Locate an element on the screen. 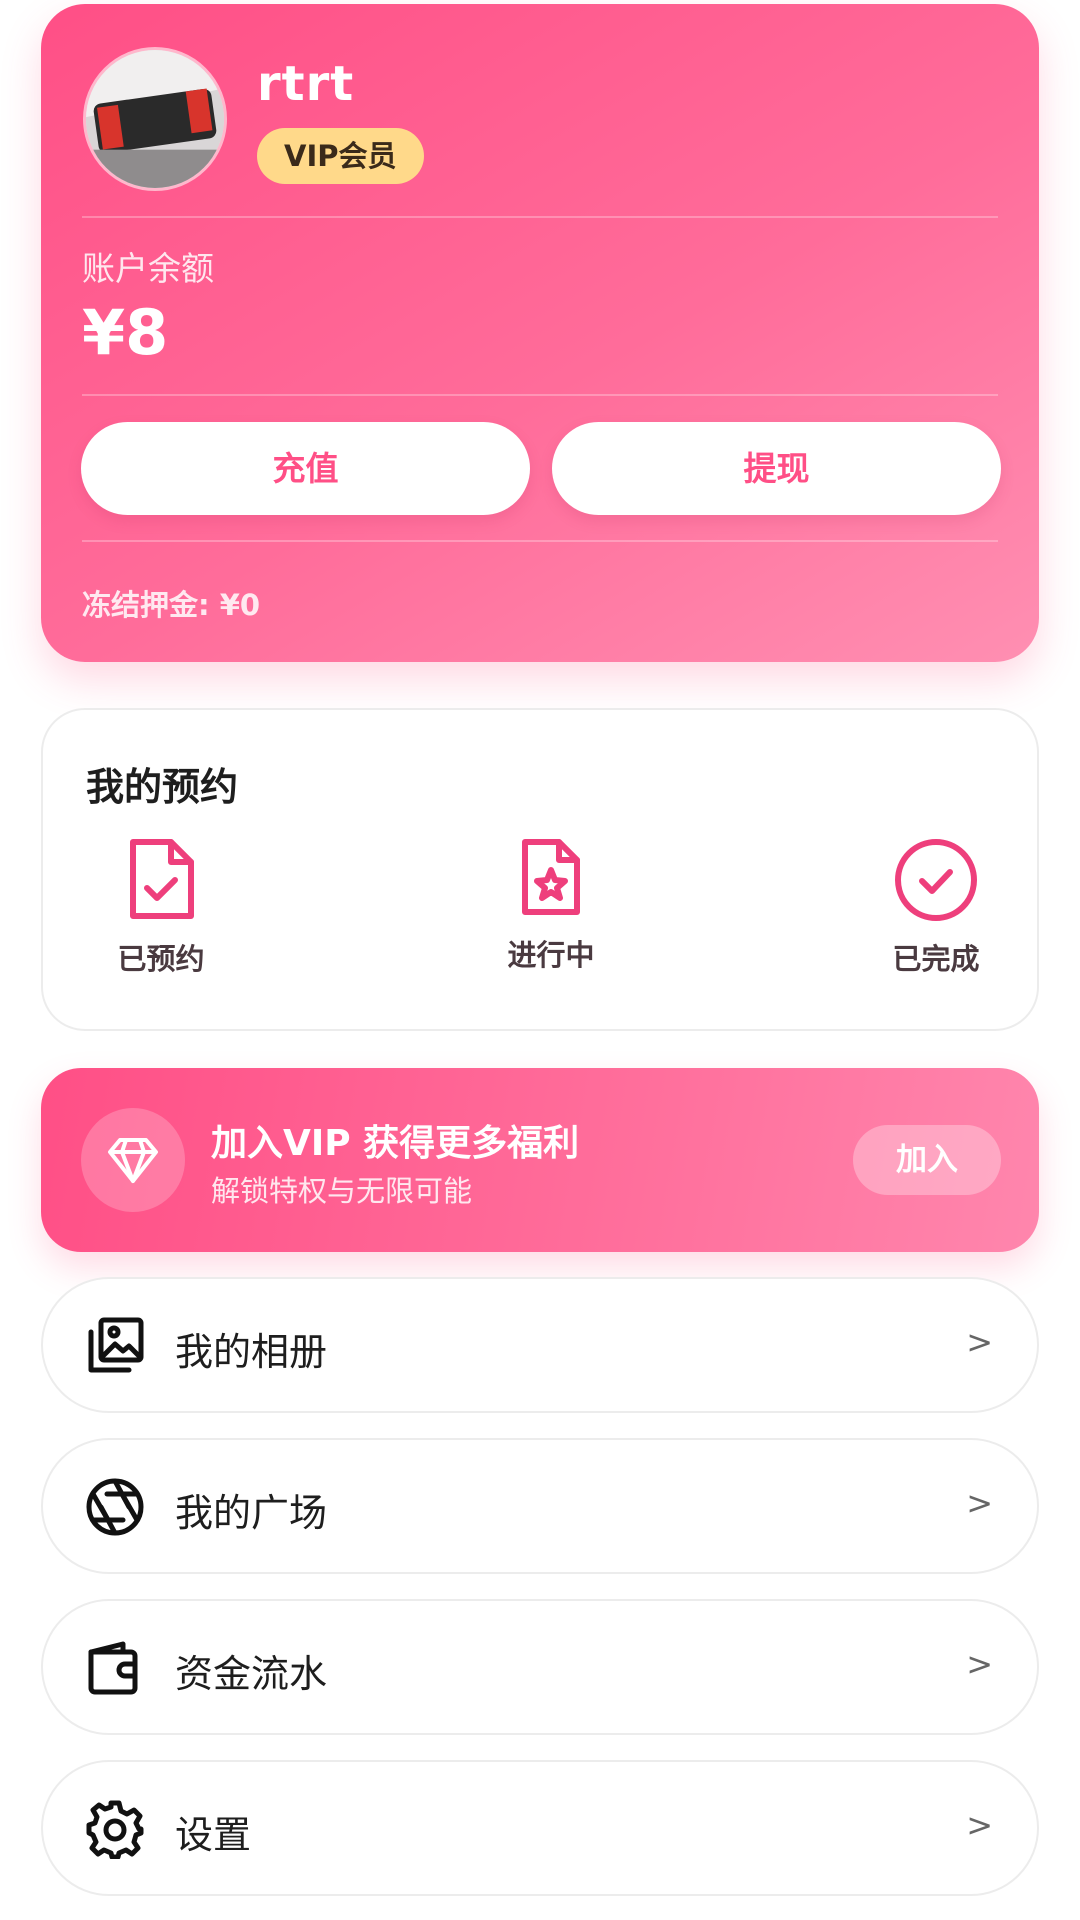 This screenshot has height=1920, width=1080. menu-item-plaza: 我的广场 > is located at coordinates (540, 1506).